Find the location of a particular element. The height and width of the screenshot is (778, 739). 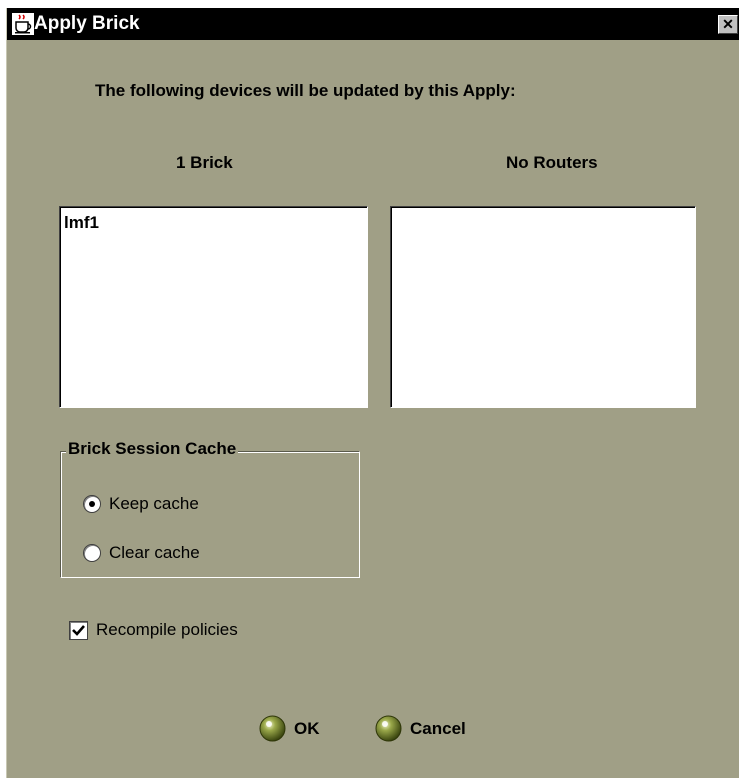

clear-cache-radio is located at coordinates (92, 553).